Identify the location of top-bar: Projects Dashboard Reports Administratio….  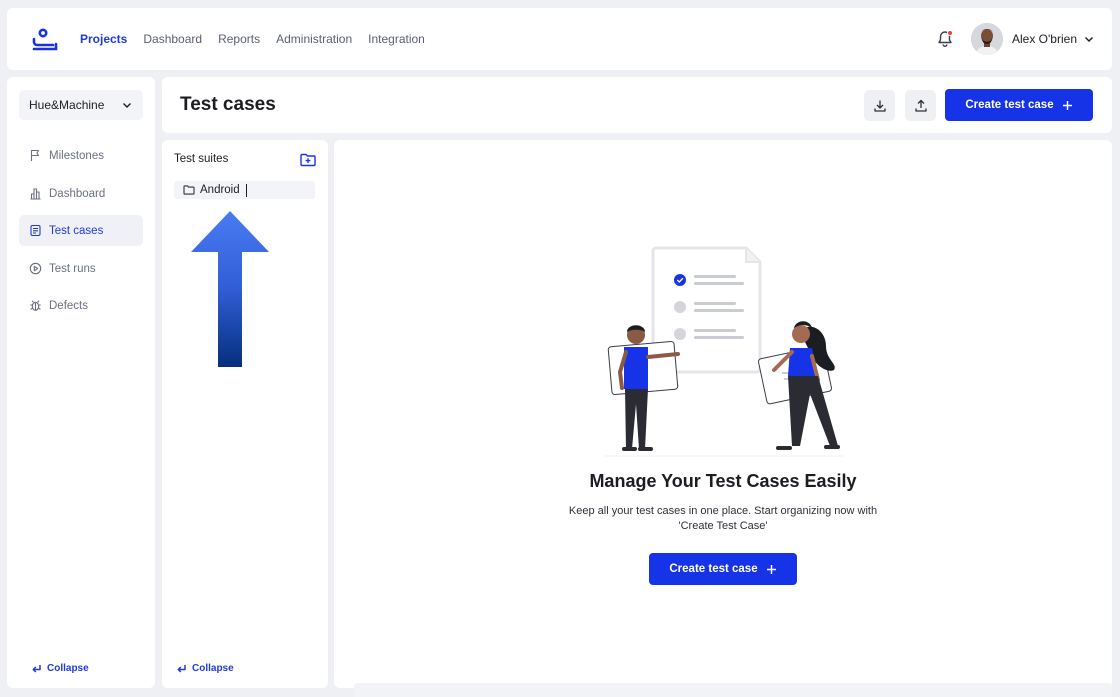
(559, 39).